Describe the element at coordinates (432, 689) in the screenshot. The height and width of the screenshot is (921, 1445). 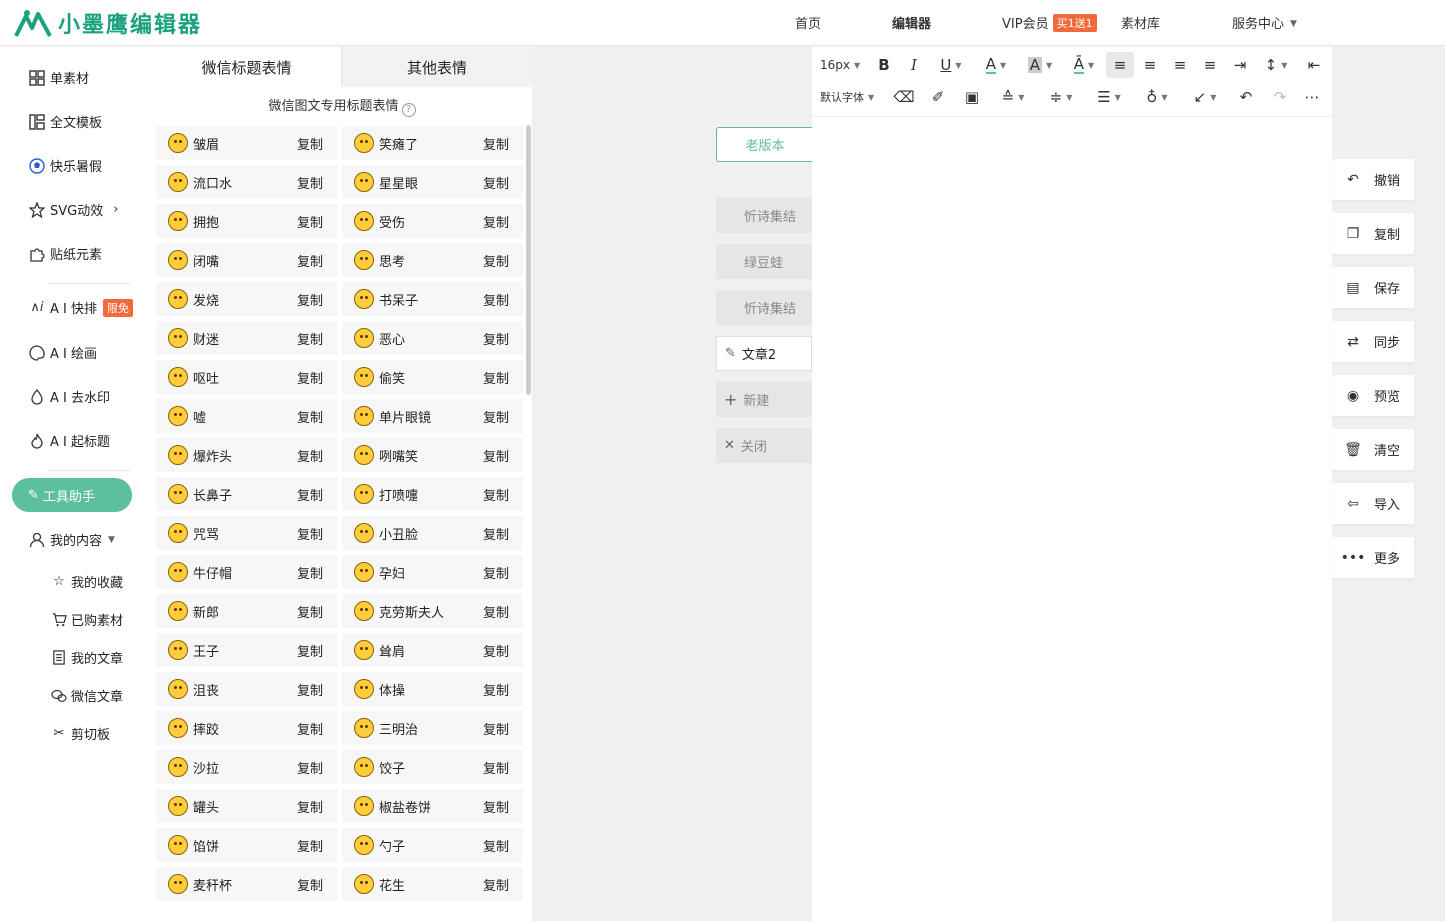
I see `emoji-item: 体操 复制` at that location.